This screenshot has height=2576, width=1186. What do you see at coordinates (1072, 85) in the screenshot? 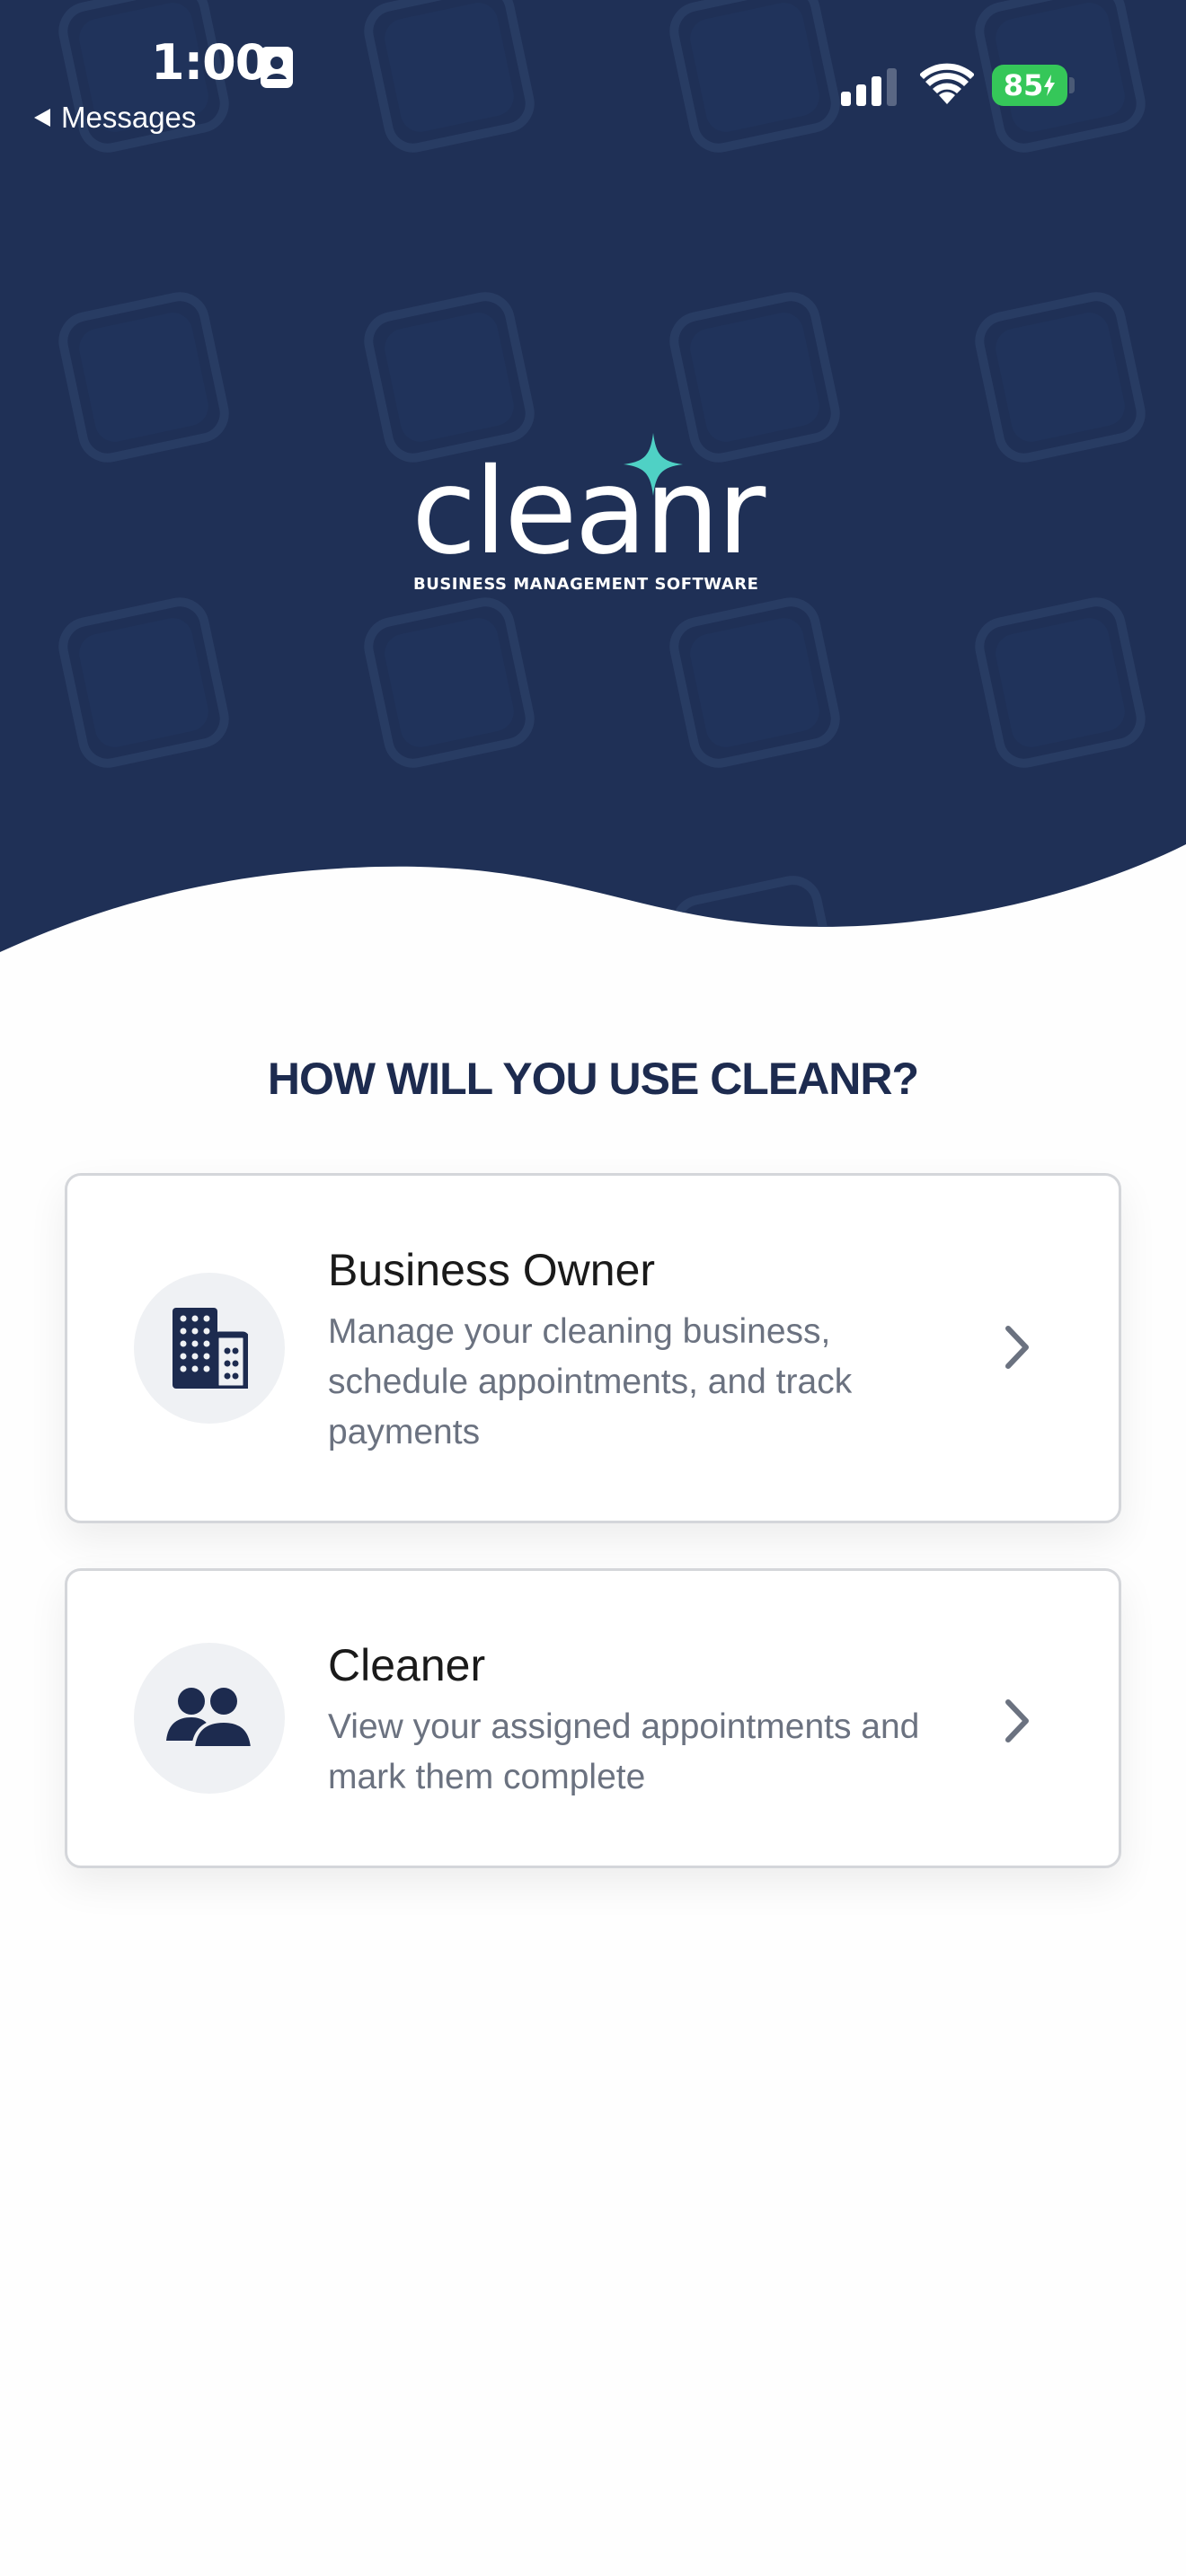
I see `battery-cap` at bounding box center [1072, 85].